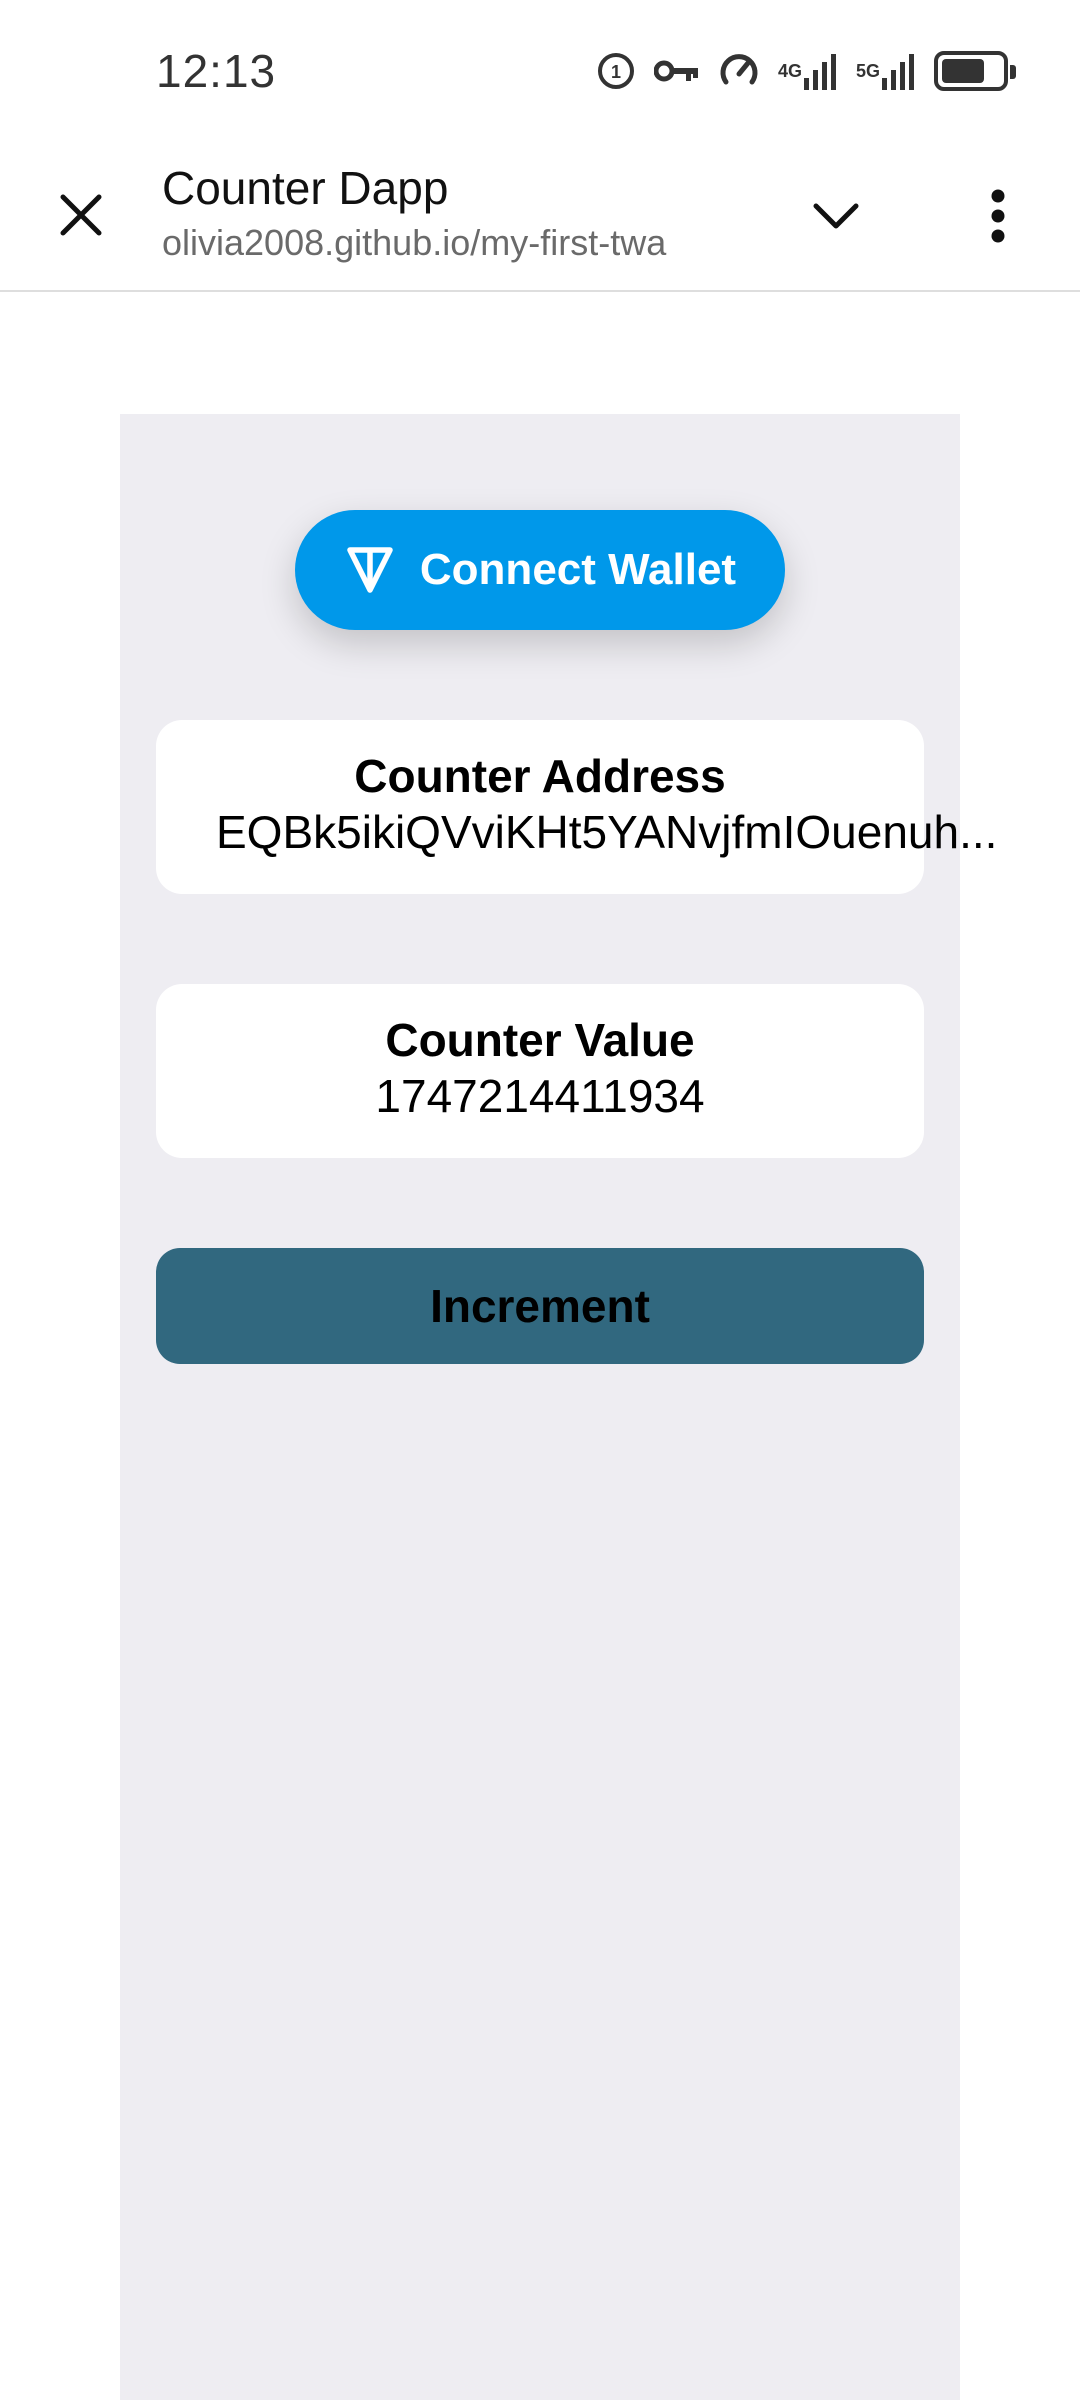 The height and width of the screenshot is (2400, 1080). What do you see at coordinates (540, 1040) in the screenshot?
I see `counter-value-title: Counter Value` at bounding box center [540, 1040].